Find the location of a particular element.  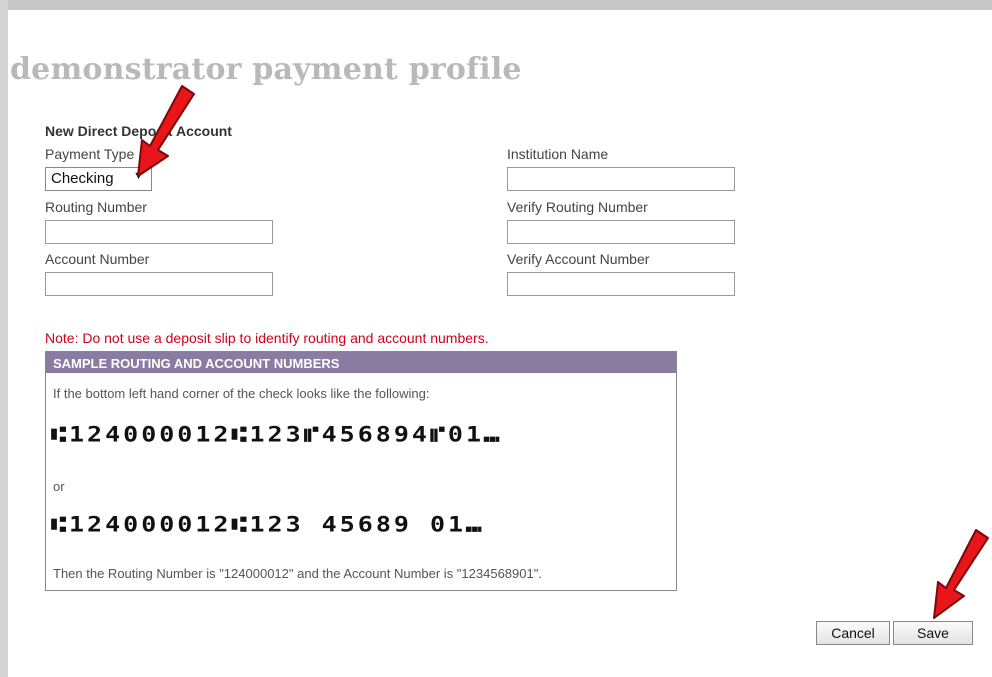

cancel-button: Cancel is located at coordinates (853, 633).